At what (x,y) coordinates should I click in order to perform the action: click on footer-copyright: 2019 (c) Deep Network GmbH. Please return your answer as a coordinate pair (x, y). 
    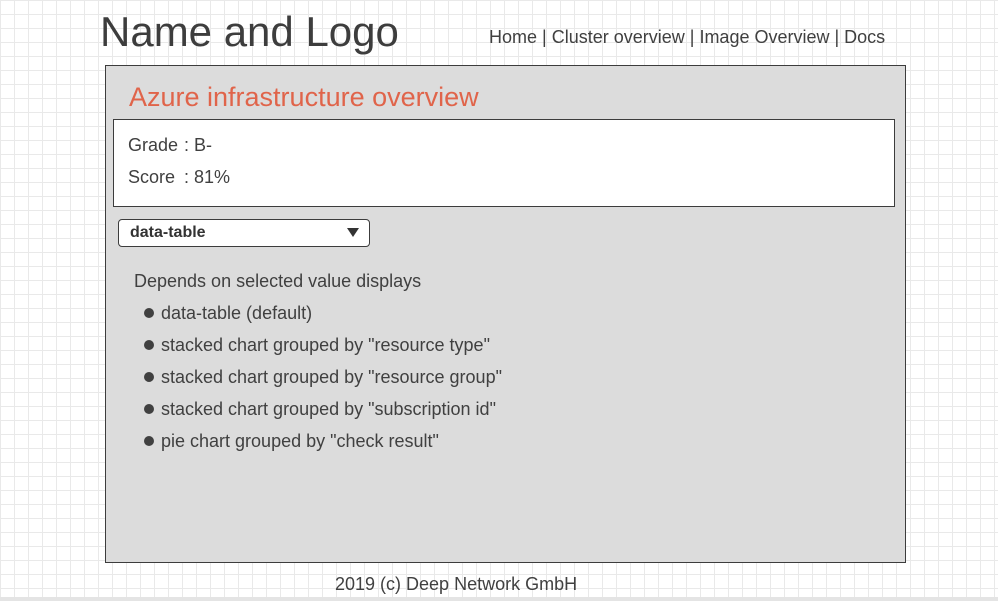
    Looking at the image, I should click on (456, 584).